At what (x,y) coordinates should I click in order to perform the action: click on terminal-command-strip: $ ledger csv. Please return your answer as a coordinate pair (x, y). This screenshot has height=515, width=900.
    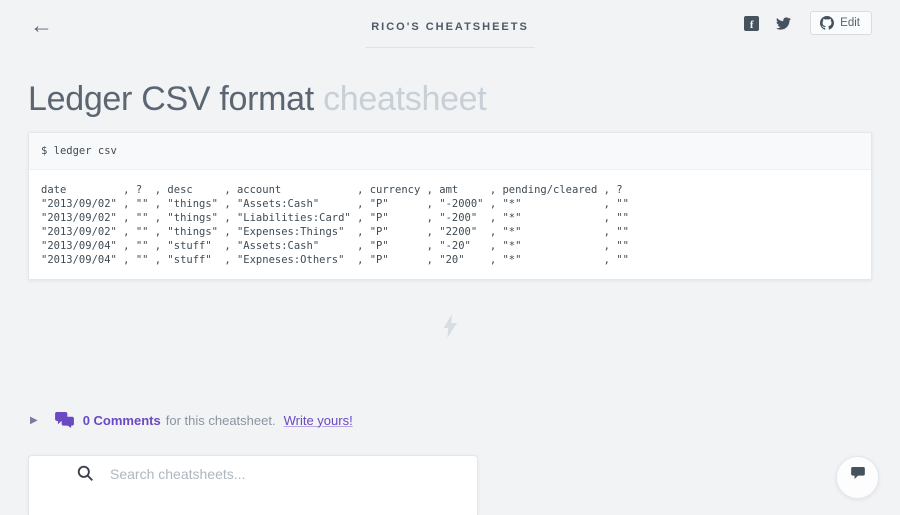
    Looking at the image, I should click on (450, 151).